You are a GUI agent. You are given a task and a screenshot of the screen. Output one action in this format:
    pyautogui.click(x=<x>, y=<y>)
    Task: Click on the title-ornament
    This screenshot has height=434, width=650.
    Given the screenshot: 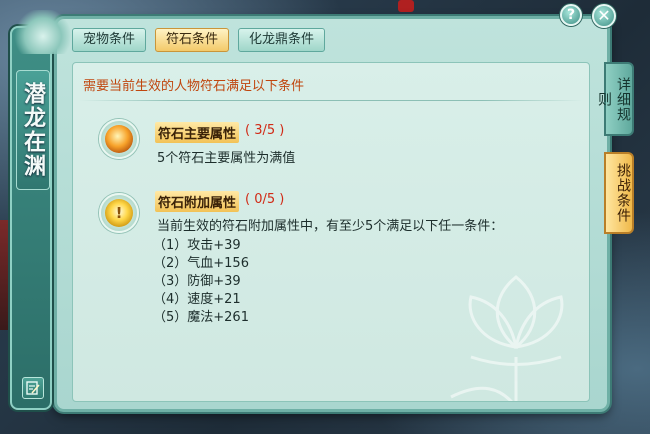 What is the action you would take?
    pyautogui.click(x=43, y=32)
    